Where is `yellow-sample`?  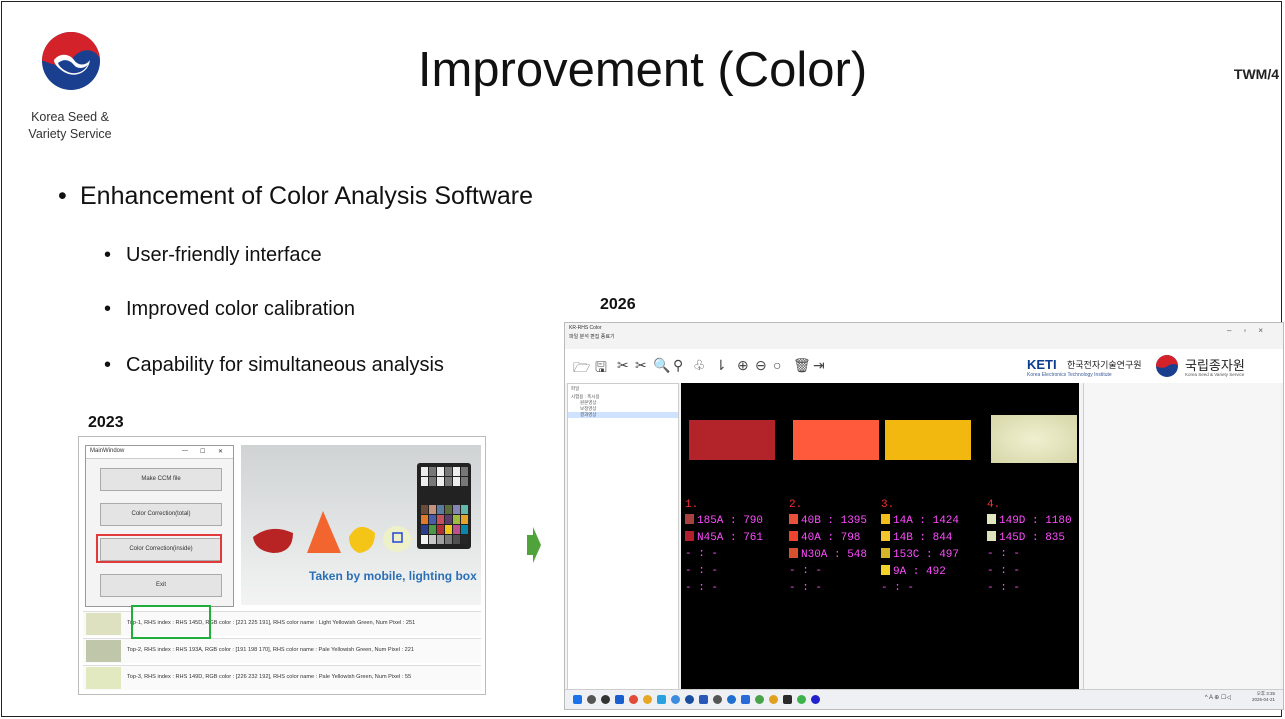 yellow-sample is located at coordinates (362, 539).